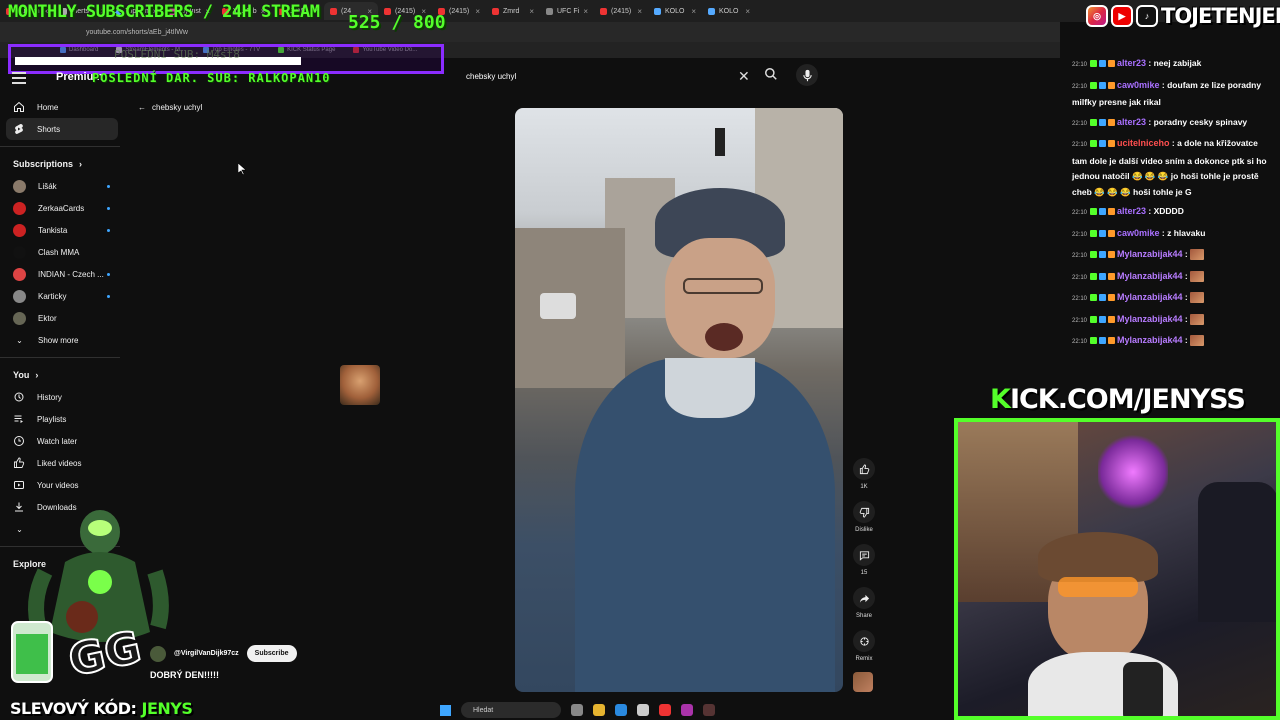 The image size is (1280, 720). I want to click on like-action: 1K, so click(864, 474).